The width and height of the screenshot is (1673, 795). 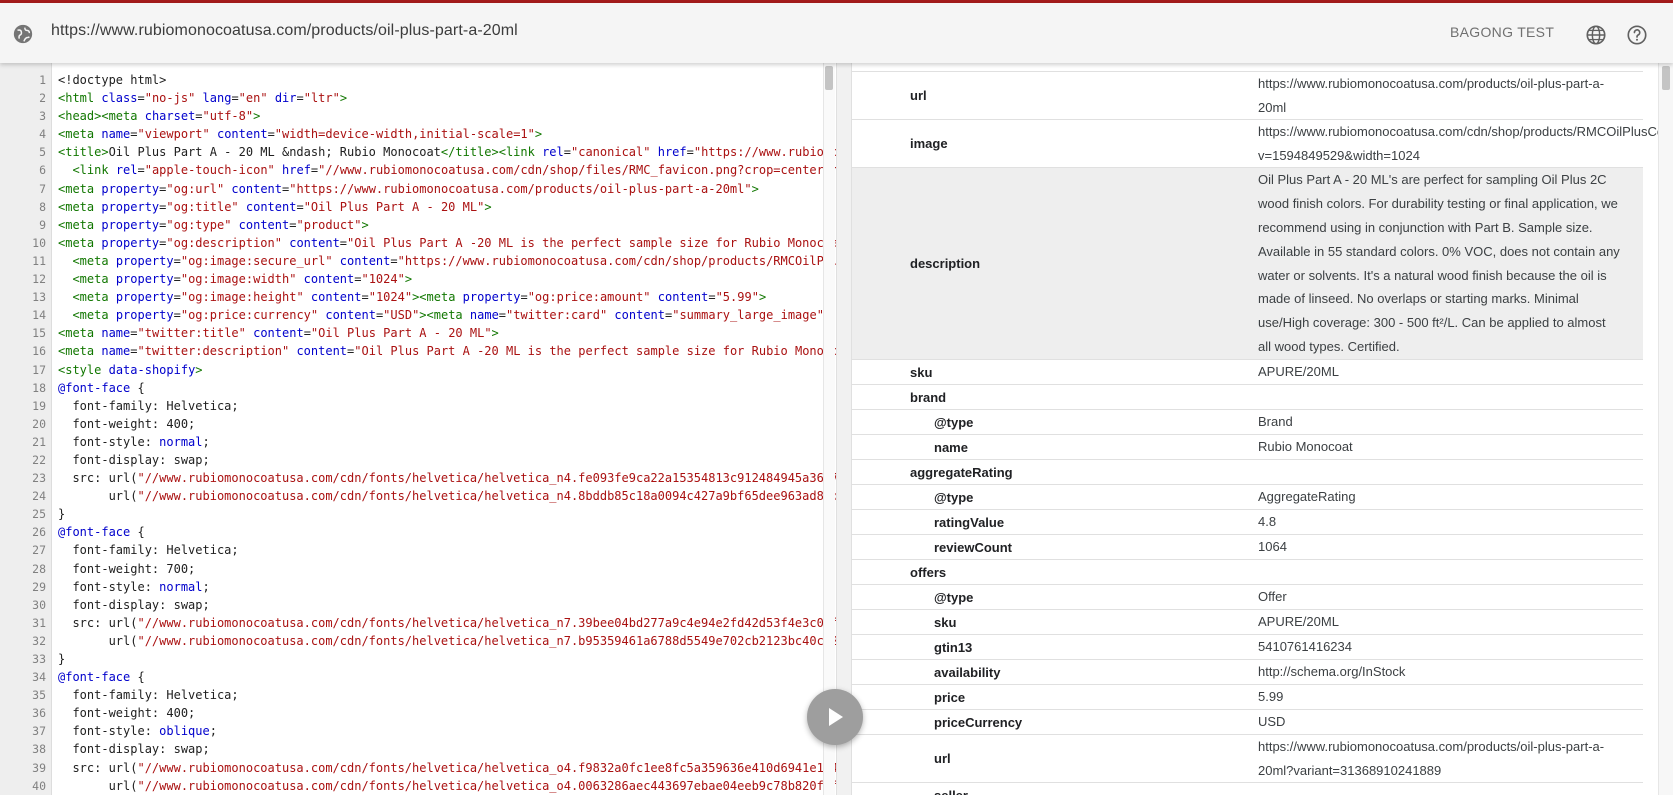 I want to click on code-line: 30 font-display: swap;, so click(x=418, y=605).